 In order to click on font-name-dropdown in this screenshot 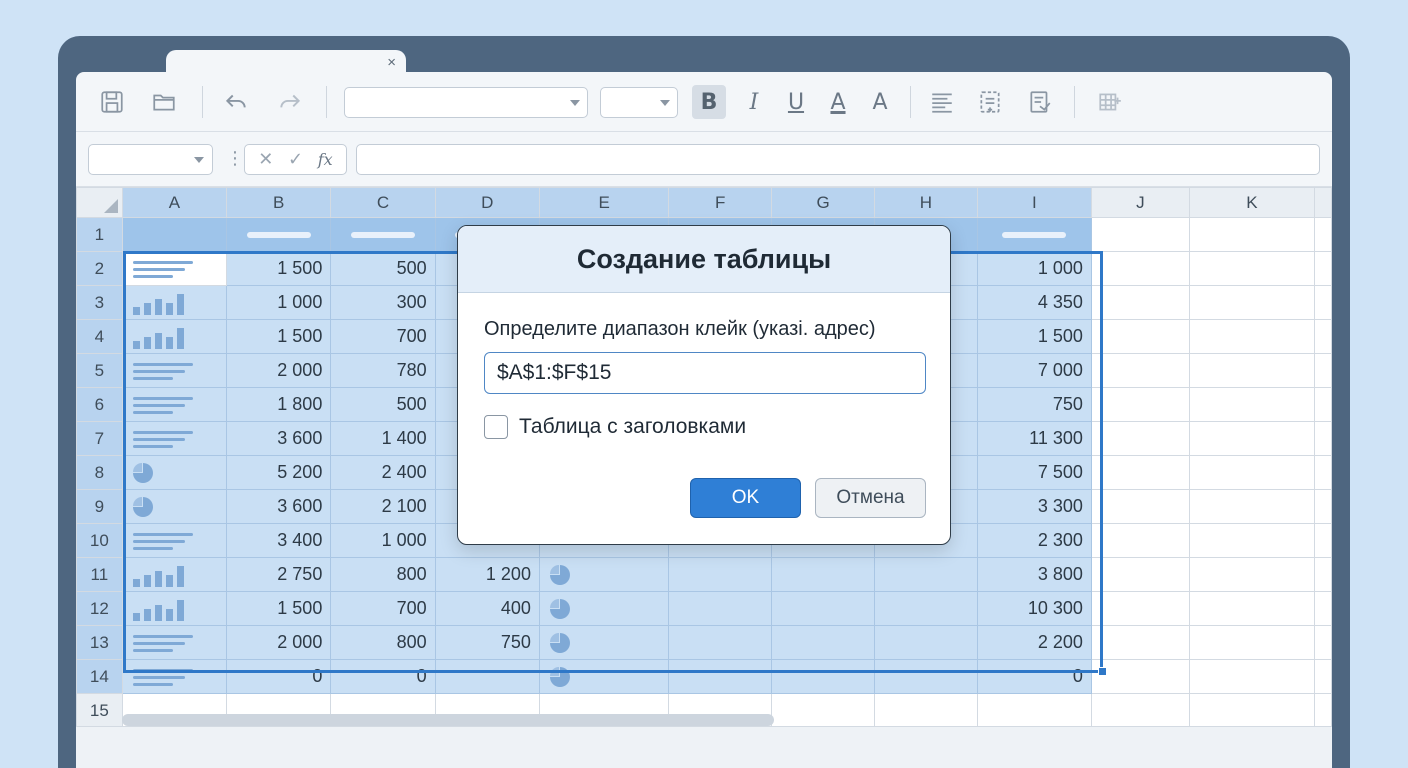, I will do `click(466, 102)`.